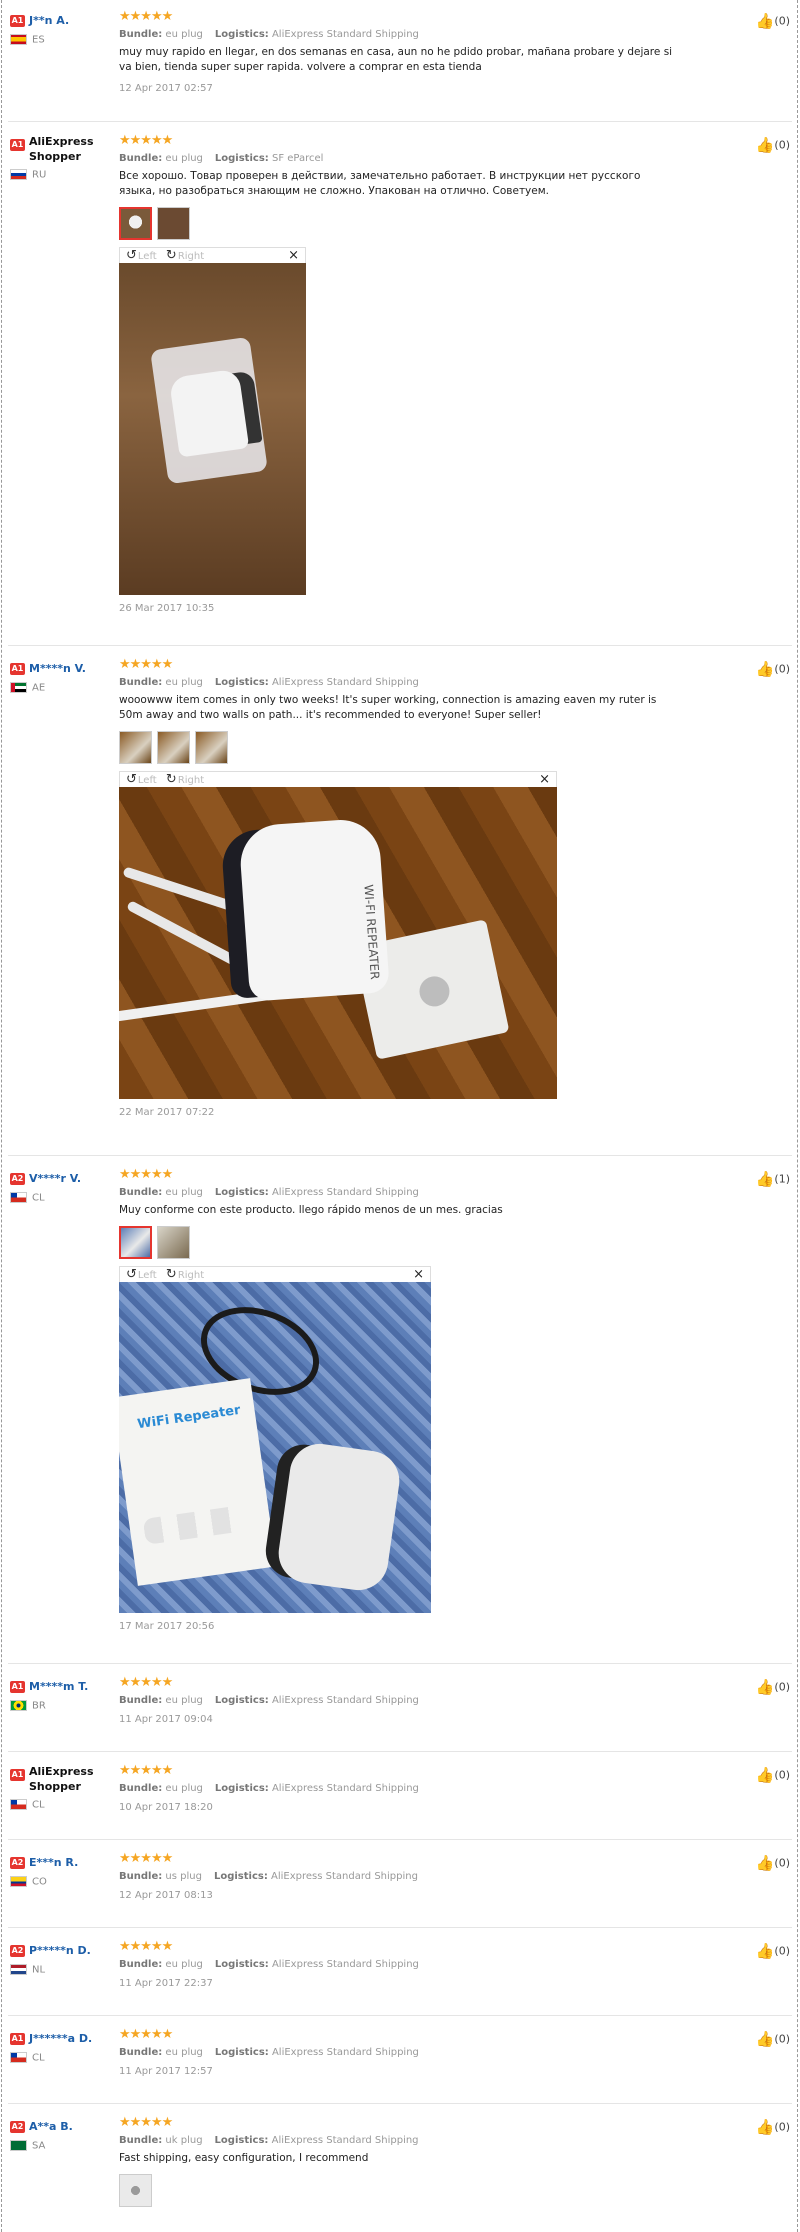 This screenshot has height=2232, width=800. What do you see at coordinates (53, 1862) in the screenshot?
I see `reviewer-name: E***n R.` at bounding box center [53, 1862].